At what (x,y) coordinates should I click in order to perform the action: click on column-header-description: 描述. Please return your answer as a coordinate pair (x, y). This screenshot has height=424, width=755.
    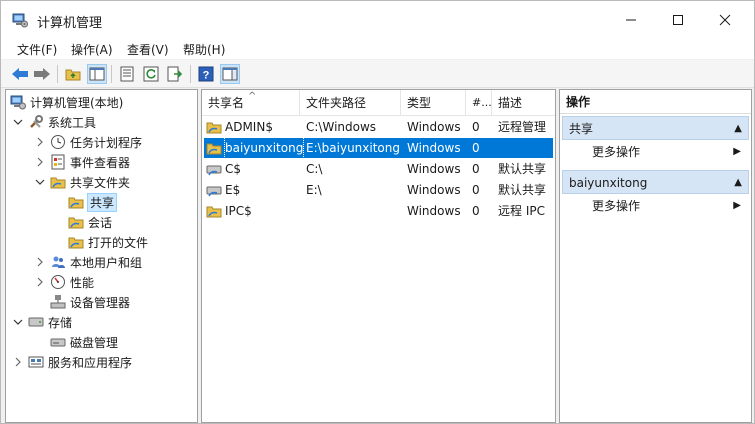
    Looking at the image, I should click on (523, 103).